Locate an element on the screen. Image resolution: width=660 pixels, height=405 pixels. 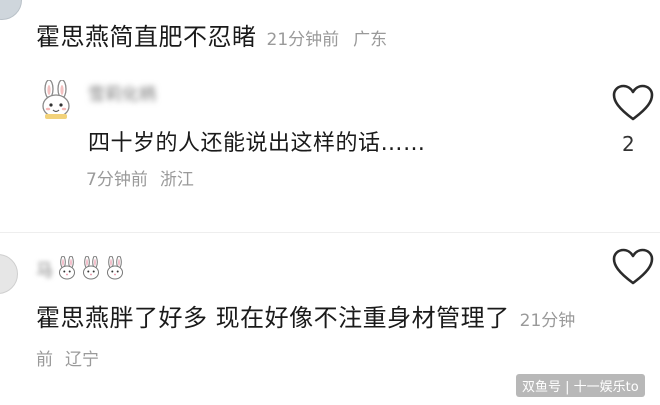
comment-location: 广东 is located at coordinates (370, 40).